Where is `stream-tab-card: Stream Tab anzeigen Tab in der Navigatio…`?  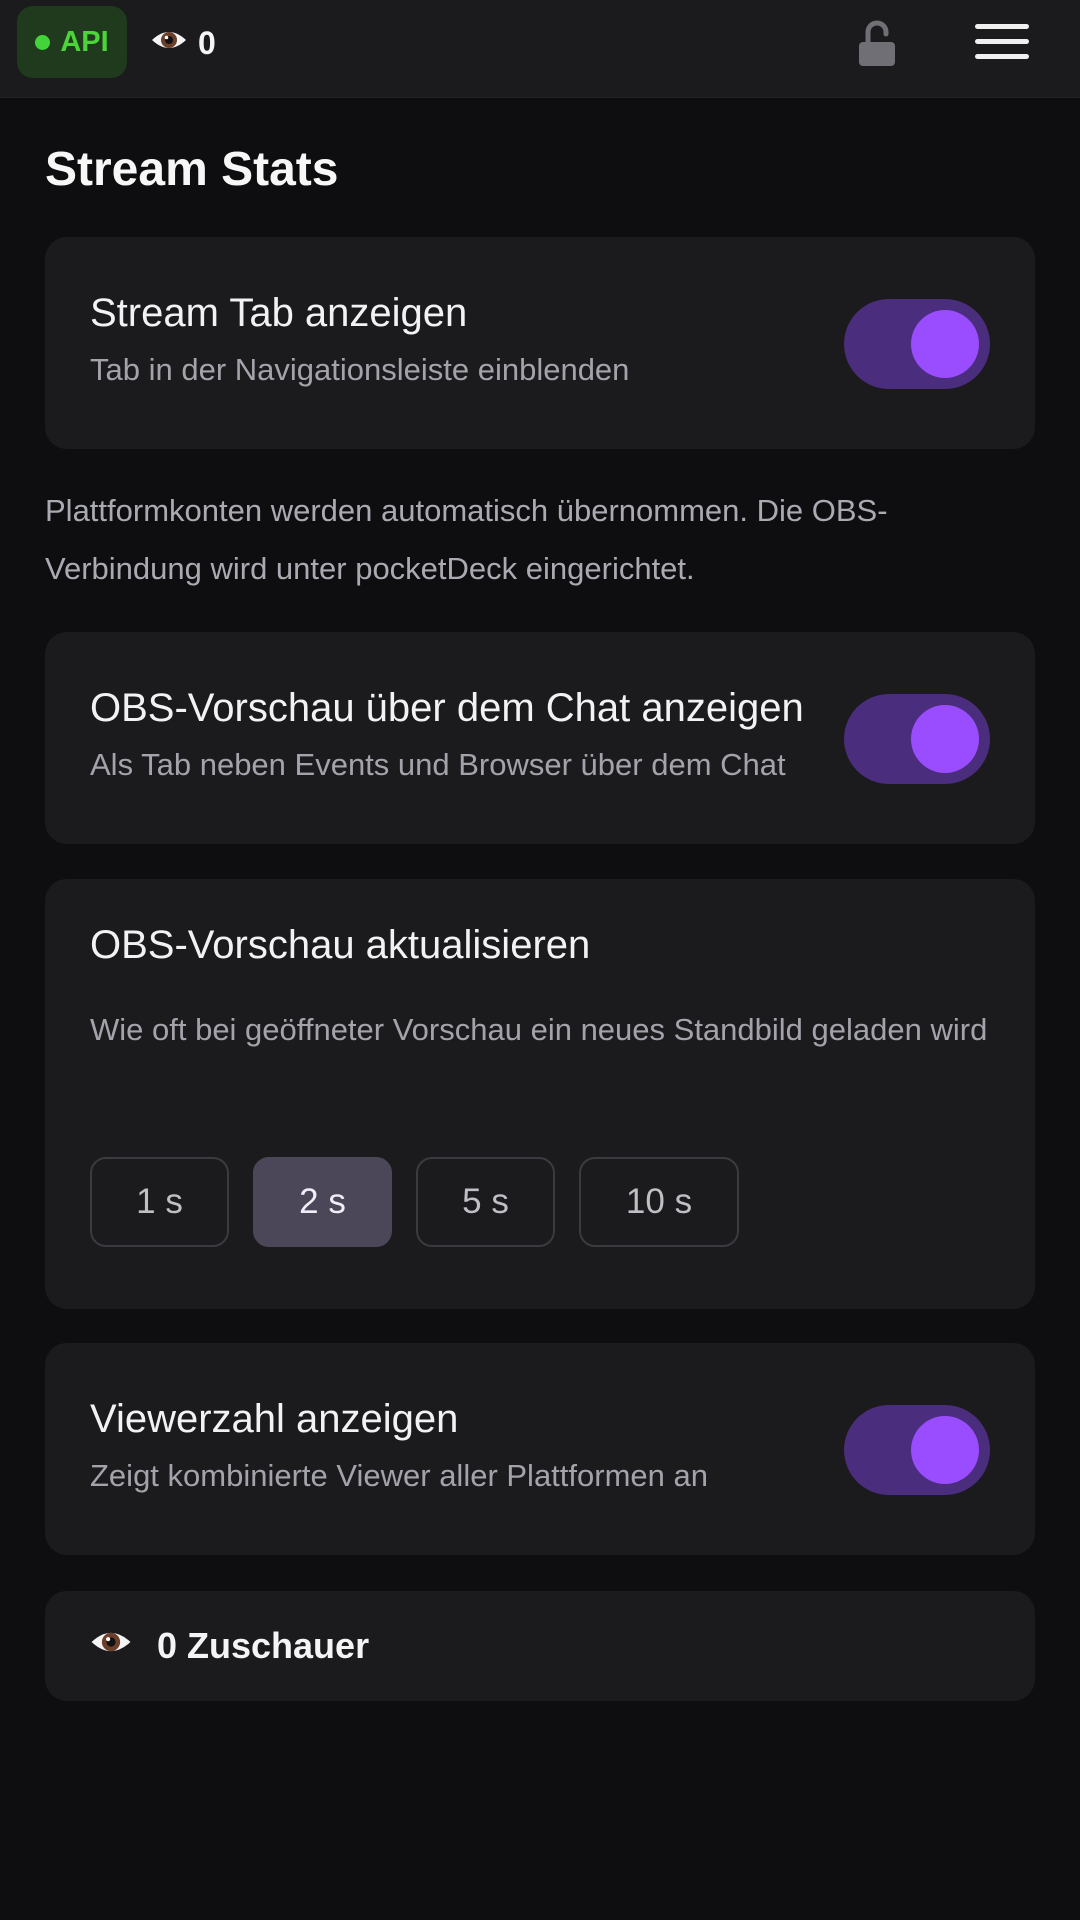
stream-tab-card: Stream Tab anzeigen Tab in der Navigatio… is located at coordinates (540, 343).